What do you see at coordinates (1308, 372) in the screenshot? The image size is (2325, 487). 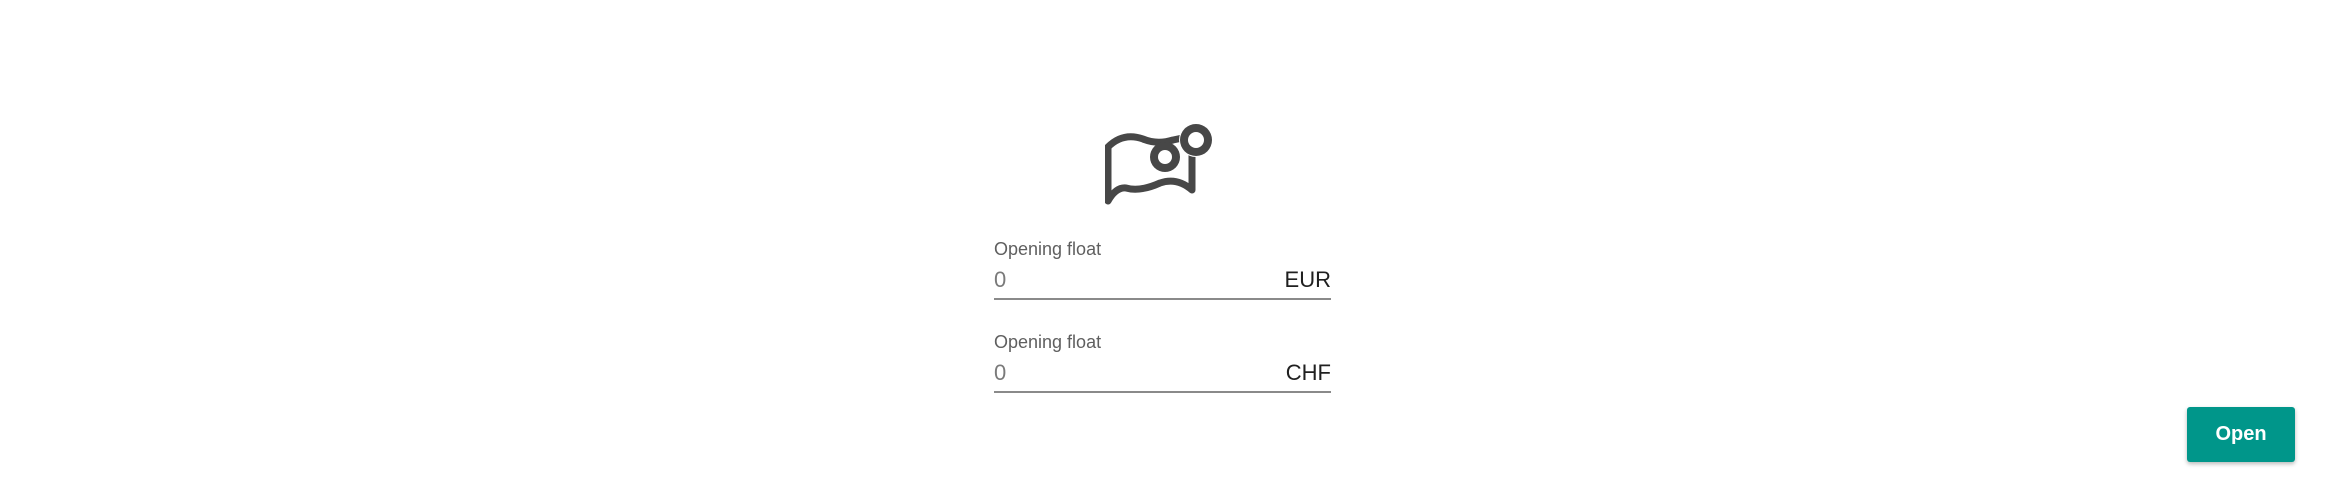 I see `currency-chf-suffix: CHF` at bounding box center [1308, 372].